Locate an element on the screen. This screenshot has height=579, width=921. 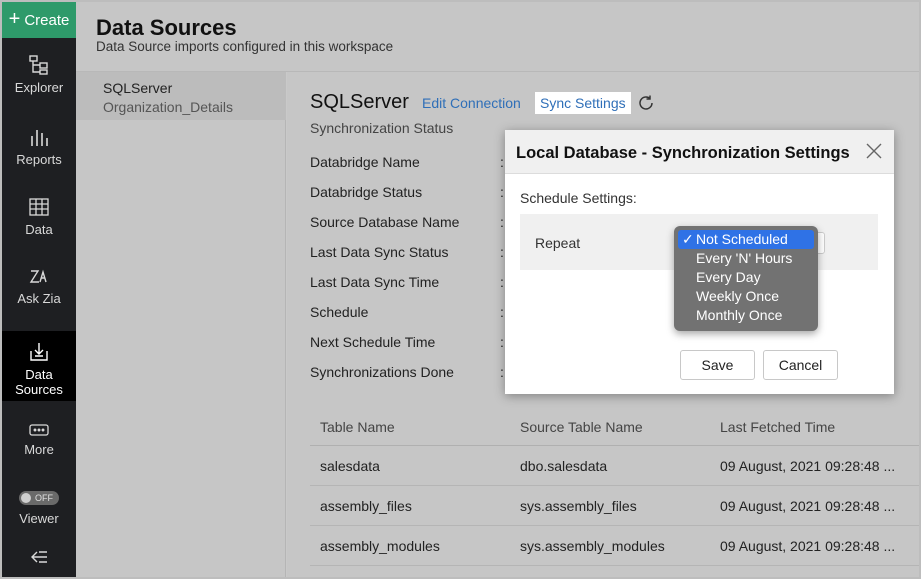
collapse-button is located at coordinates (39, 559).